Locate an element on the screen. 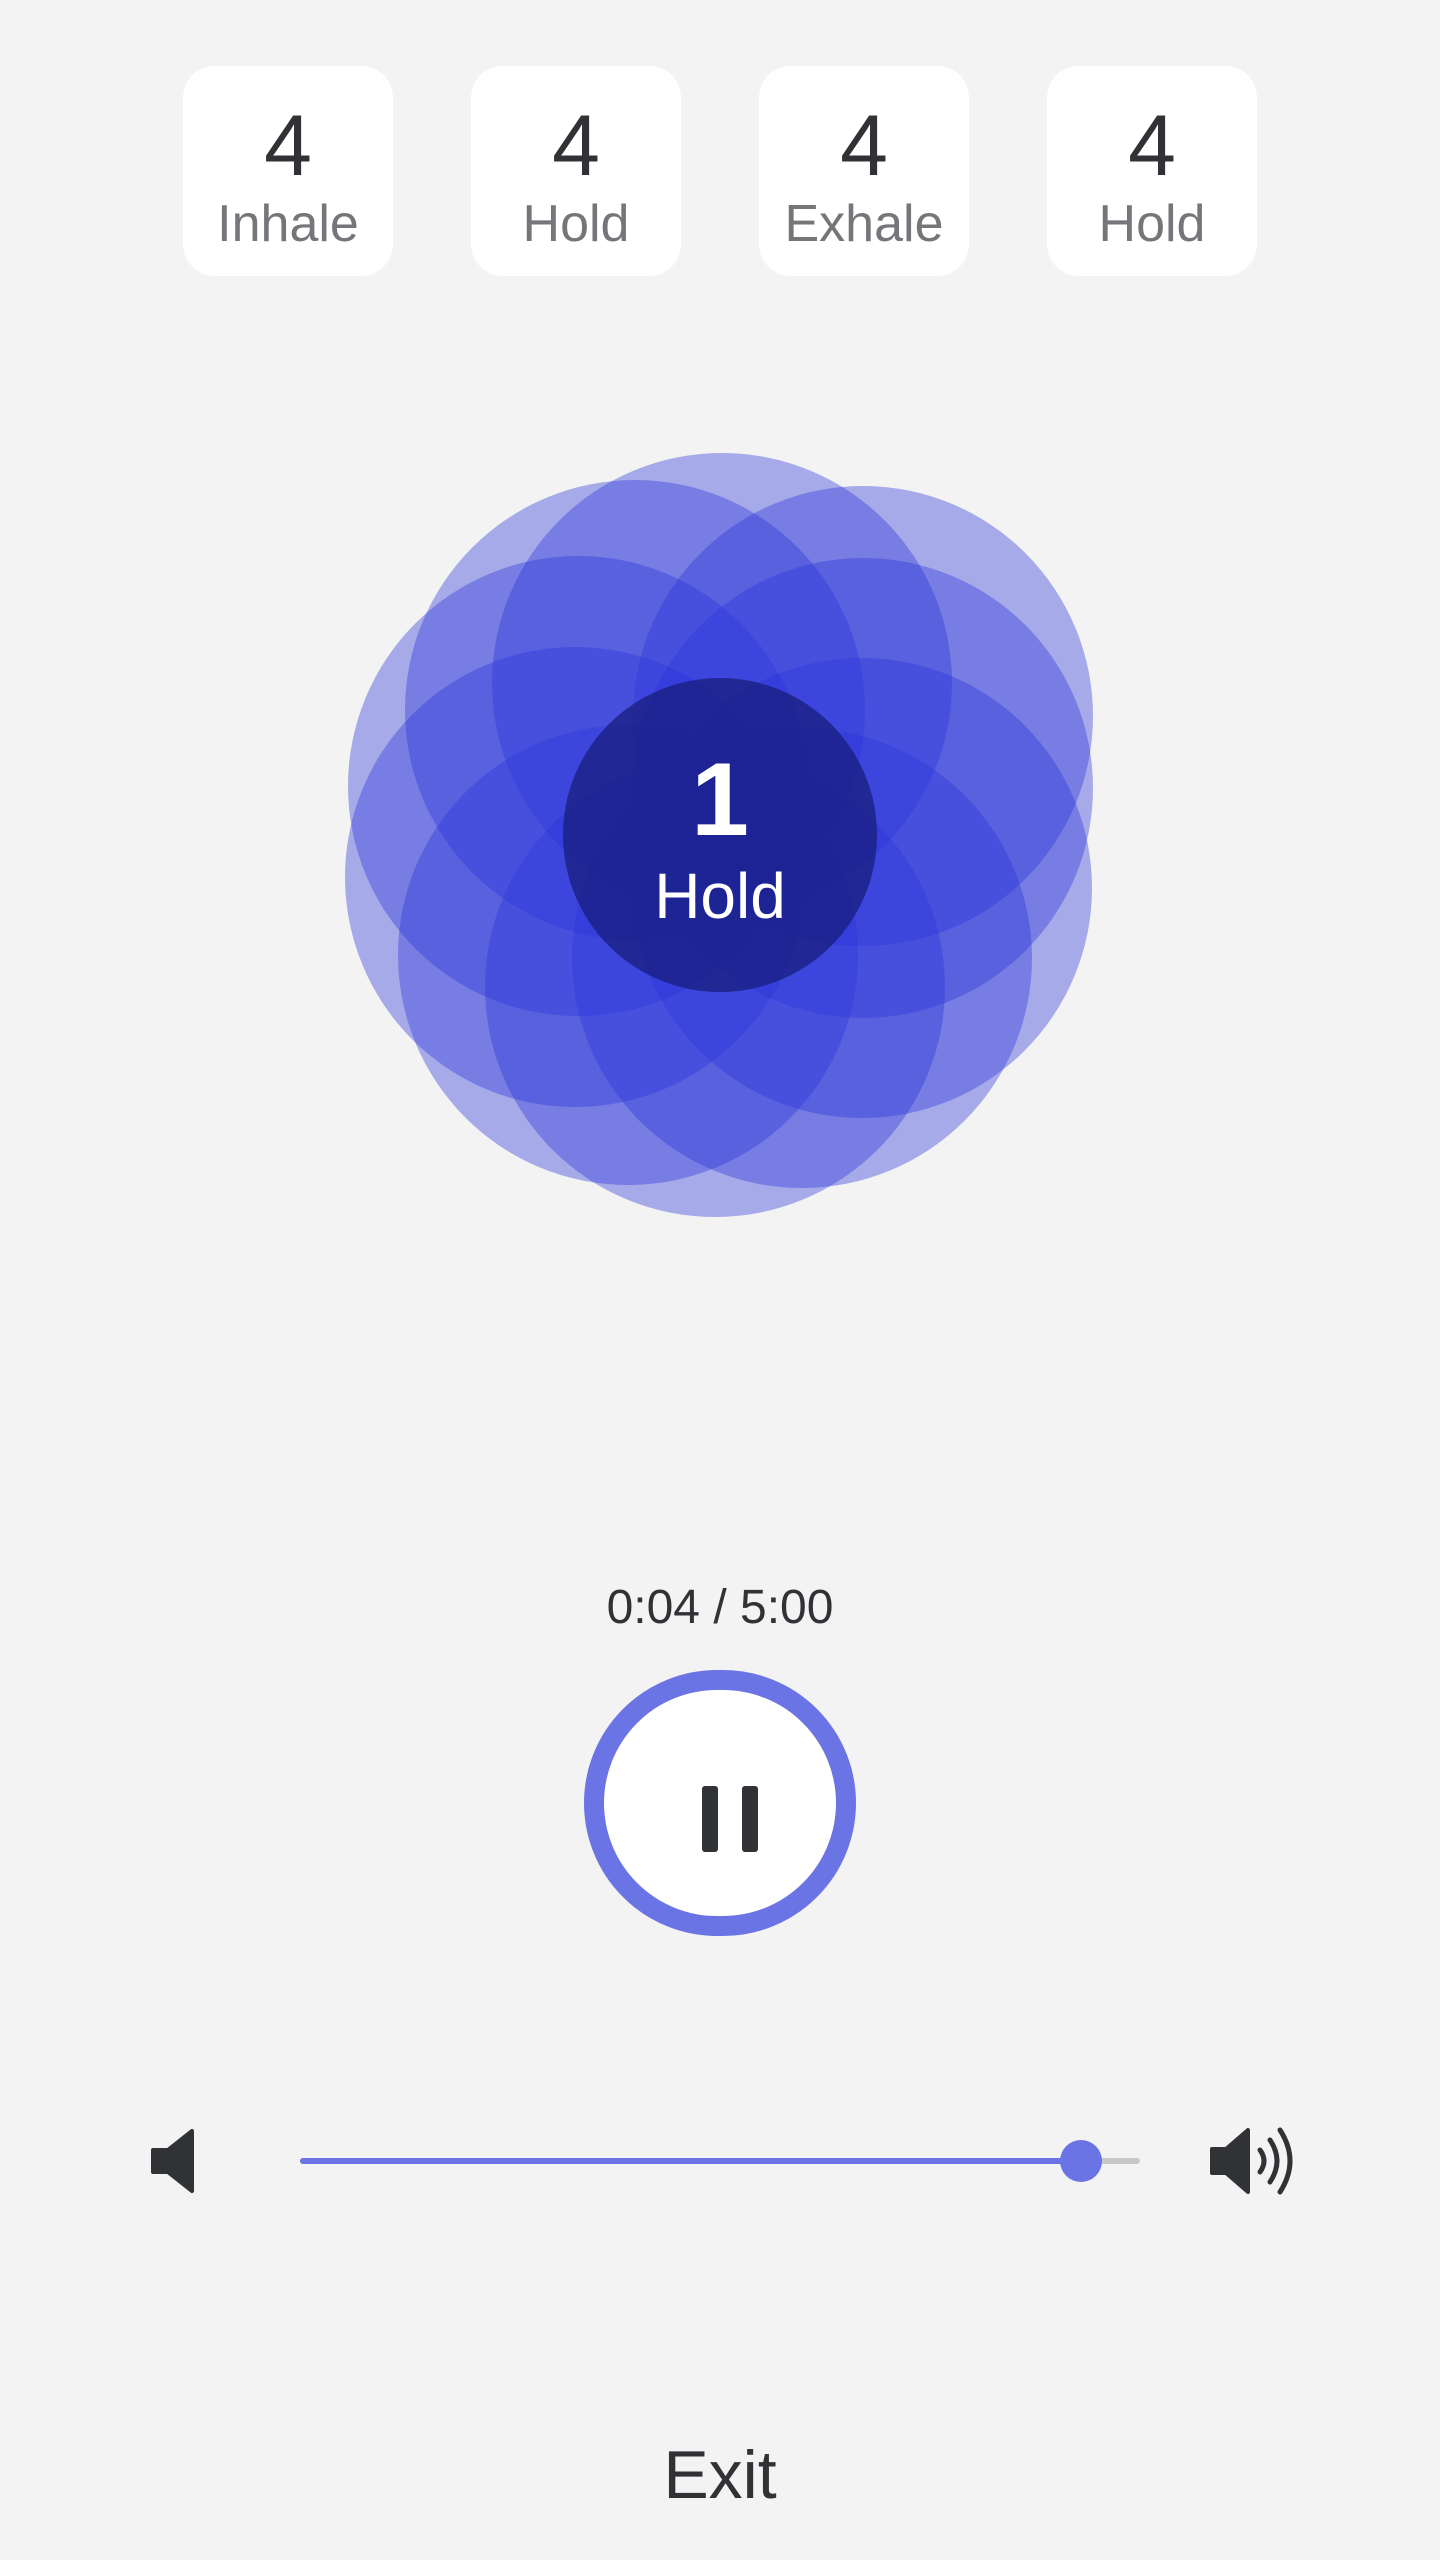  volume-high-icon is located at coordinates (1256, 2161).